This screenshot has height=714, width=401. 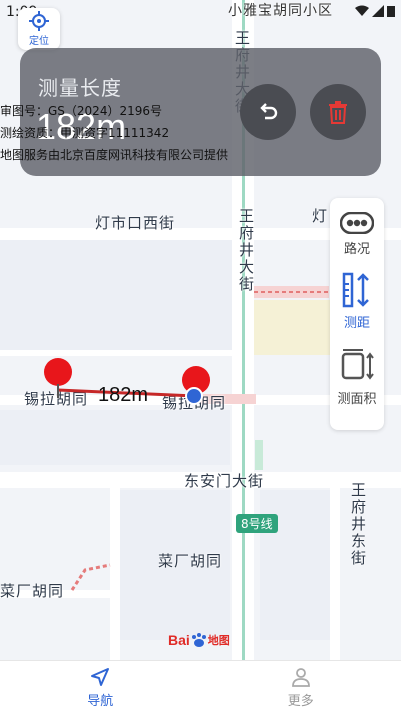 I want to click on traffic-icon, so click(x=357, y=223).